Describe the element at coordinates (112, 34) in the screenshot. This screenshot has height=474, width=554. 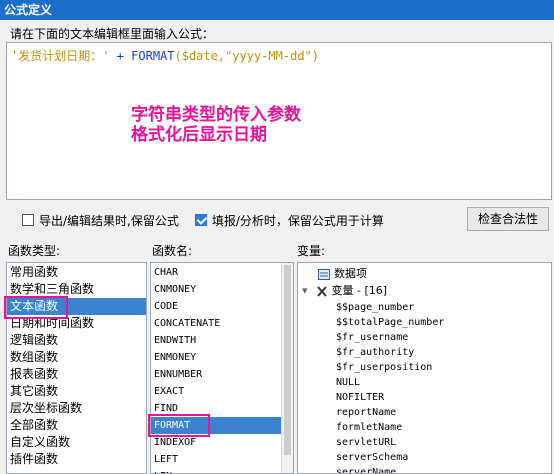
I see `editor-instruction: 请在下面的文本编辑框里面输入公式：` at that location.